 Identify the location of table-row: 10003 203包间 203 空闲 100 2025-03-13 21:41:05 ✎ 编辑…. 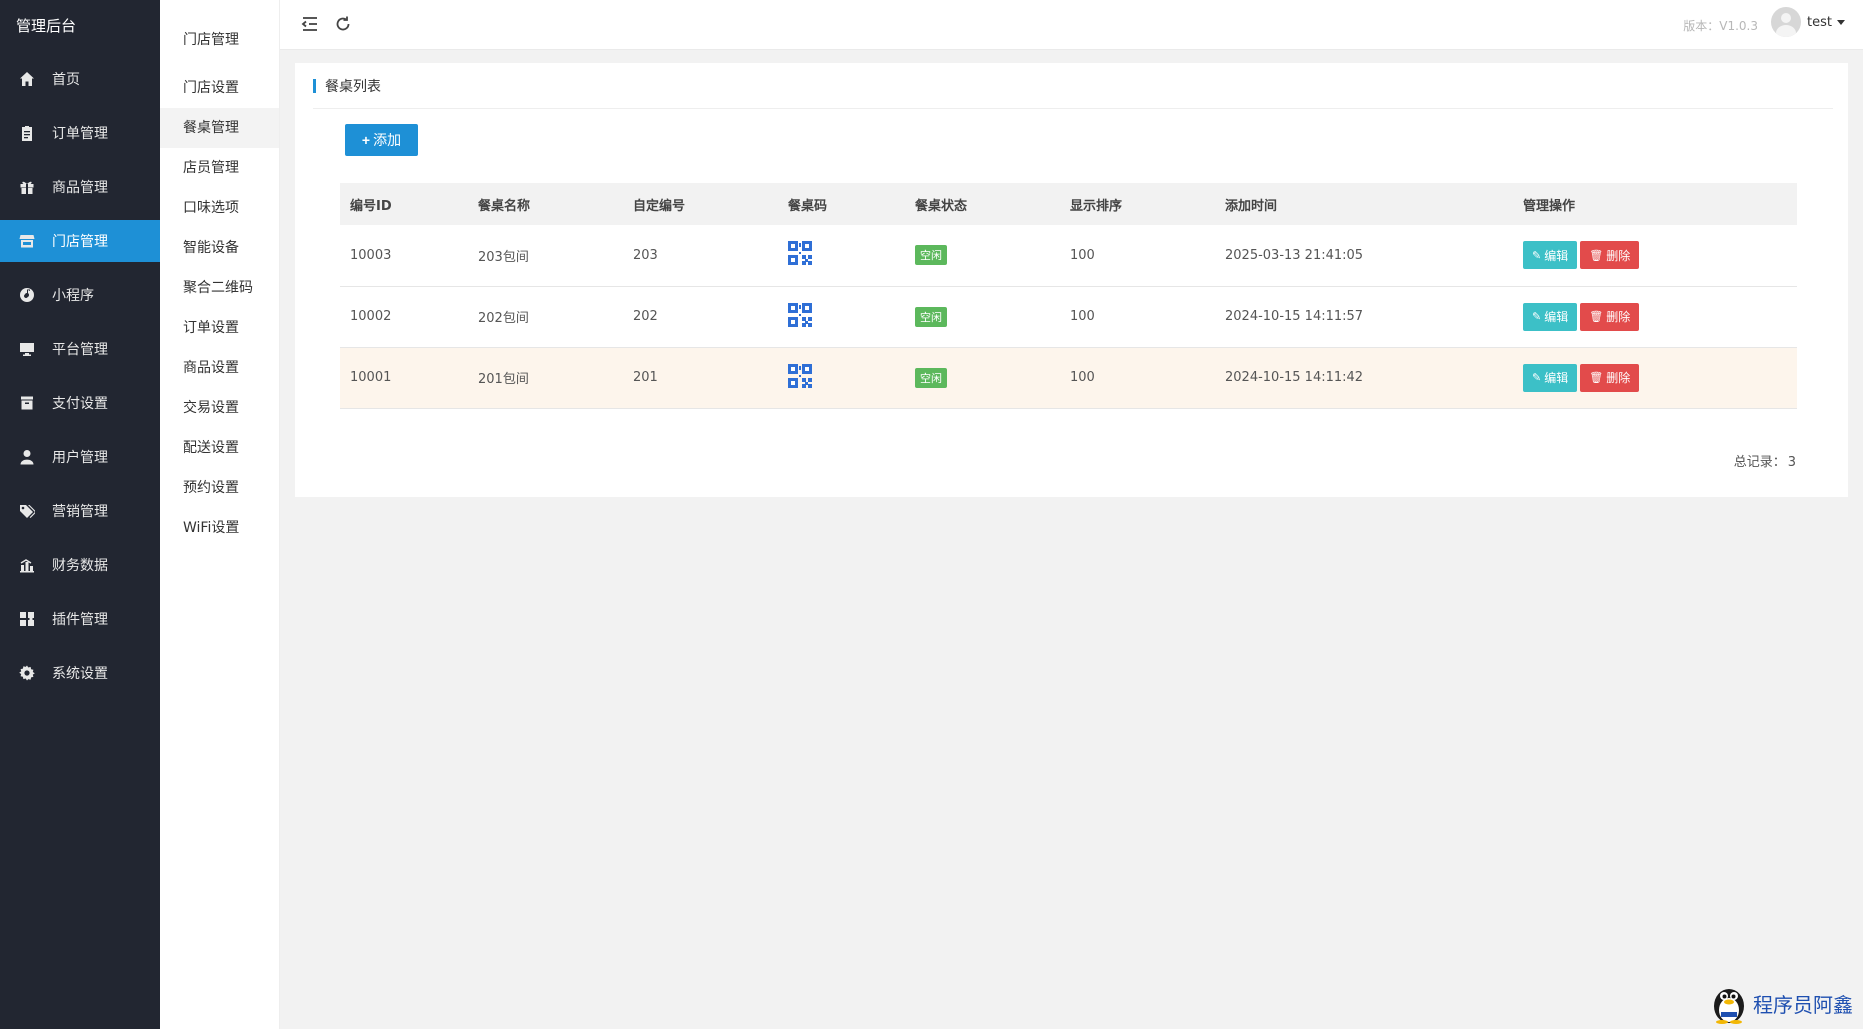
(1068, 256).